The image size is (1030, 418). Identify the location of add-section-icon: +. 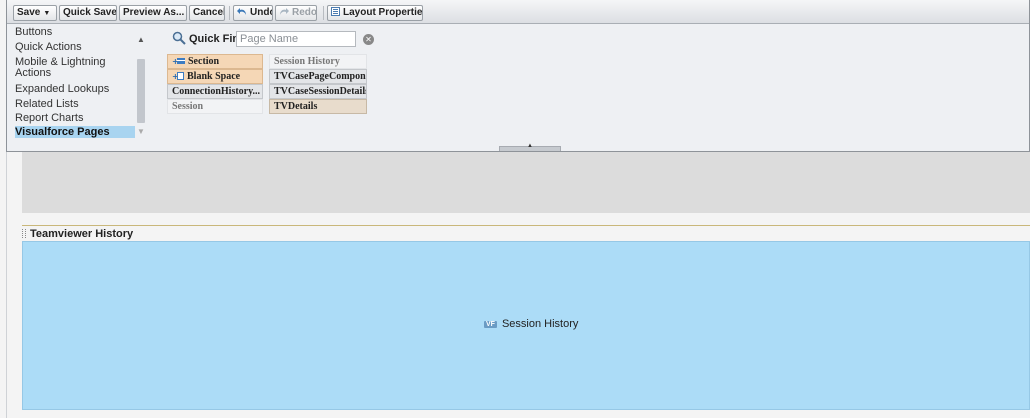
(178, 61).